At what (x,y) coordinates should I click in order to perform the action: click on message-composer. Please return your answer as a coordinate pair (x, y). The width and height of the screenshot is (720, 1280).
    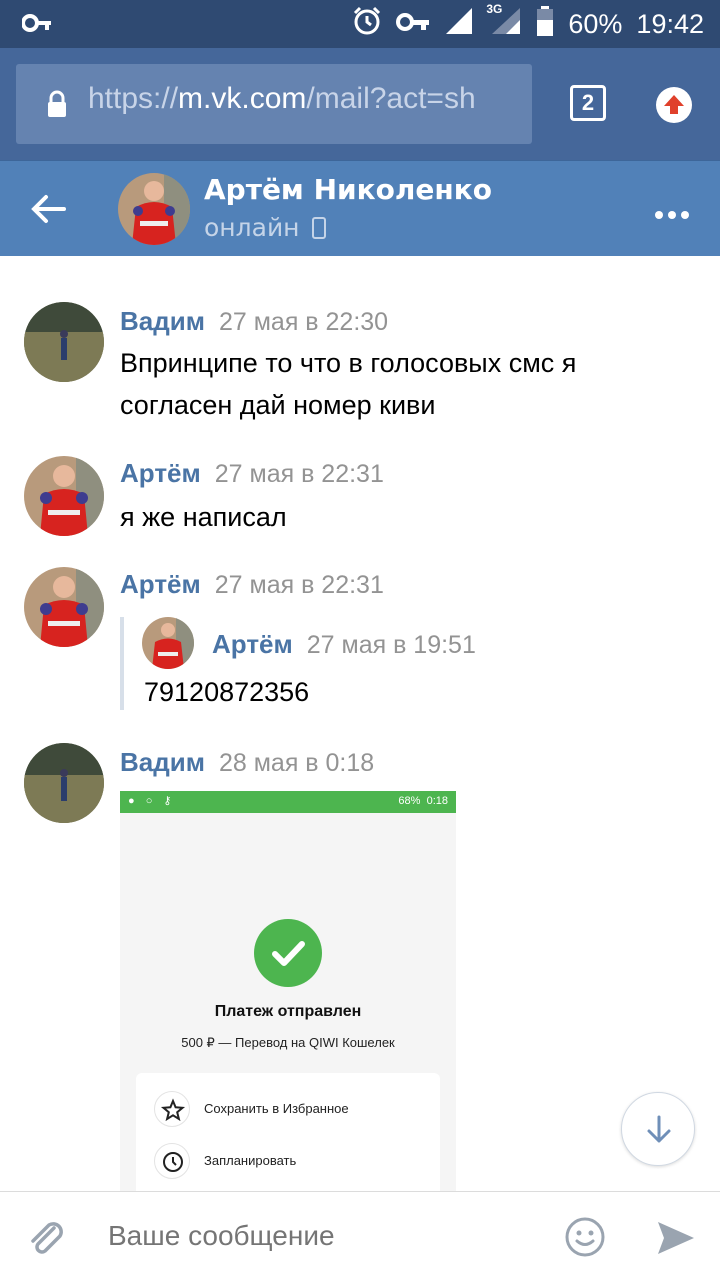
    Looking at the image, I should click on (360, 1235).